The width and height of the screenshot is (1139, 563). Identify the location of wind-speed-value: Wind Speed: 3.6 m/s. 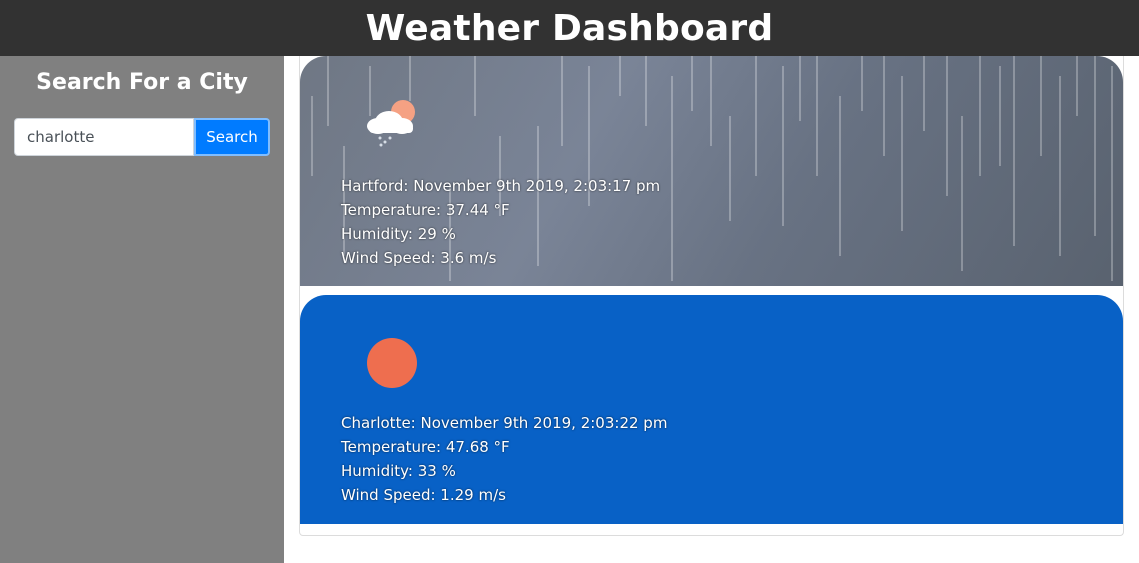
(419, 258).